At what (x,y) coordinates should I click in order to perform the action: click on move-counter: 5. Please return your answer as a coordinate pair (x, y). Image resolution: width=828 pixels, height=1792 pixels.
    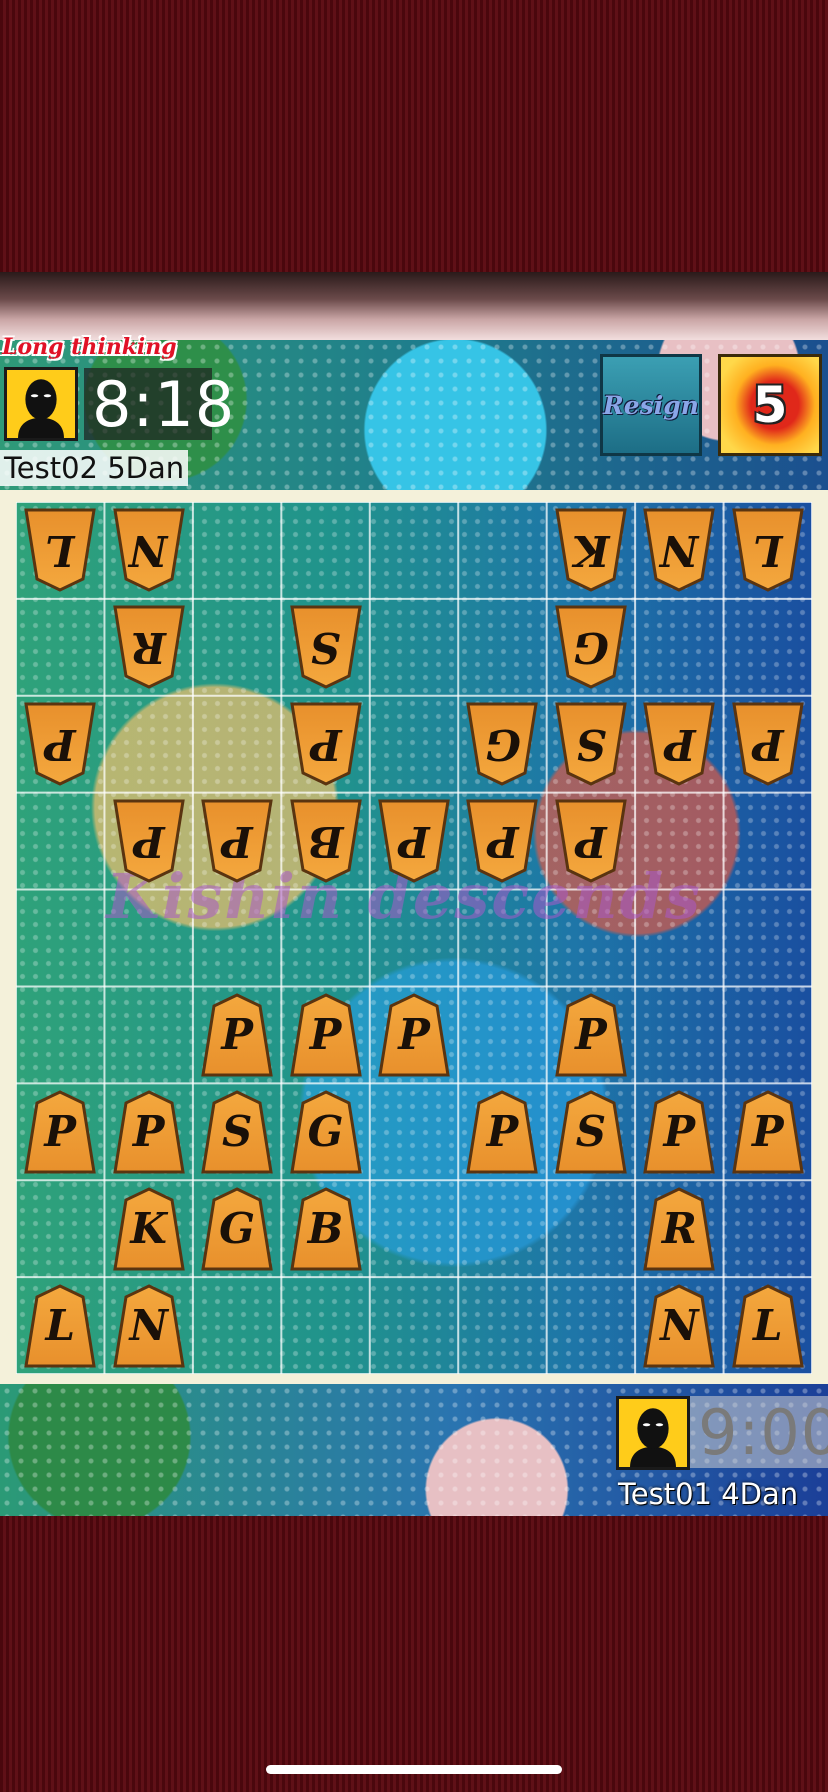
    Looking at the image, I should click on (770, 405).